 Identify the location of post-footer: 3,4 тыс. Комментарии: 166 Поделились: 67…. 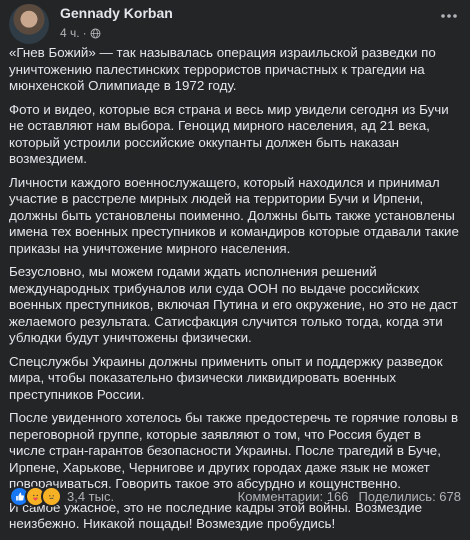
(235, 496).